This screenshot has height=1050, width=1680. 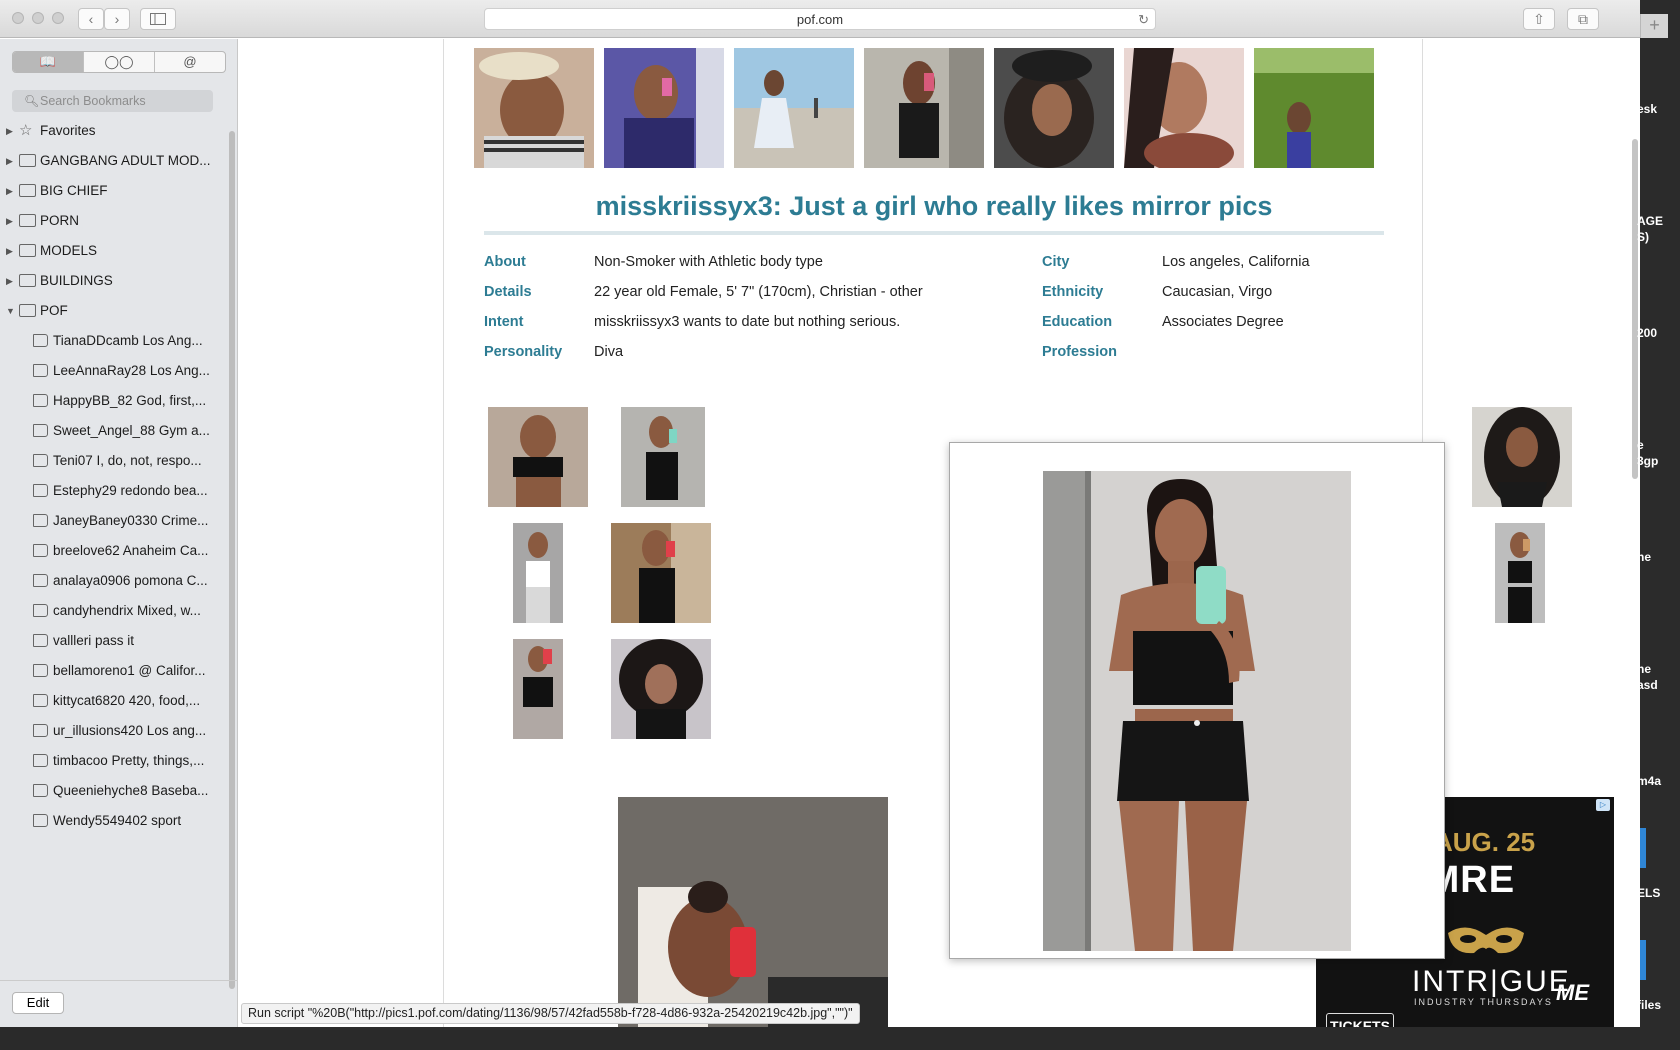 What do you see at coordinates (523, 352) in the screenshot?
I see `personality-label: Personality` at bounding box center [523, 352].